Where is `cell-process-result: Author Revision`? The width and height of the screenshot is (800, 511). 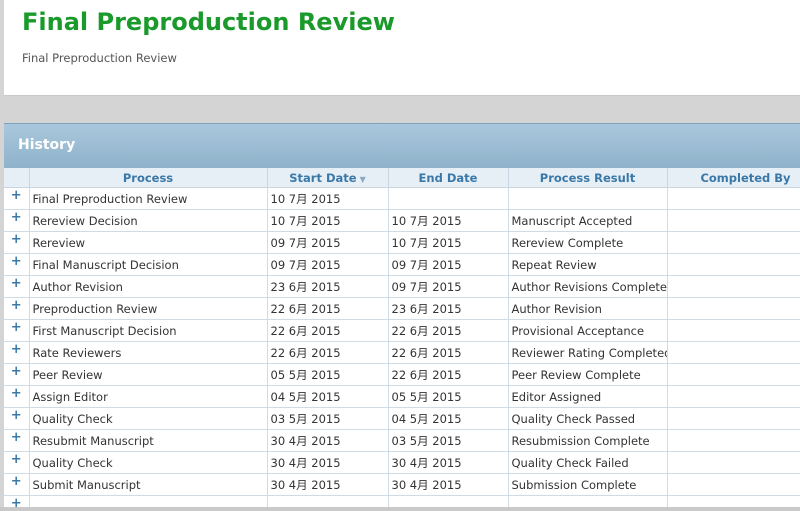 cell-process-result: Author Revision is located at coordinates (588, 308).